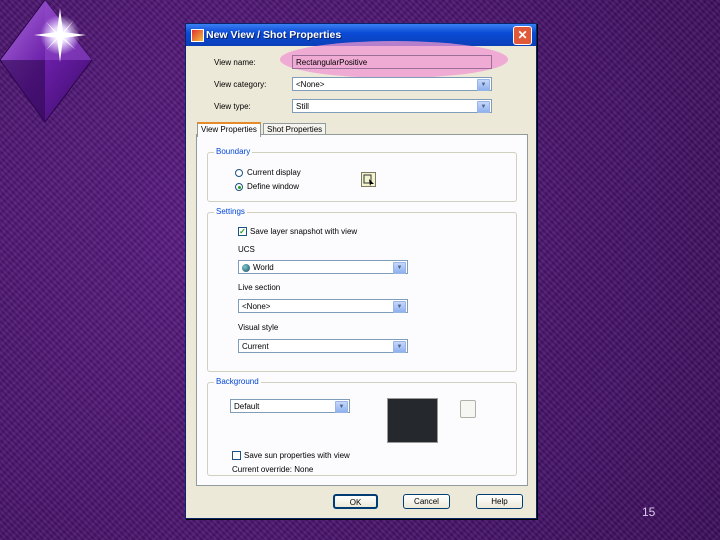 The image size is (720, 540). Describe the element at coordinates (233, 151) in the screenshot. I see `boundary-title: Boundary` at that location.